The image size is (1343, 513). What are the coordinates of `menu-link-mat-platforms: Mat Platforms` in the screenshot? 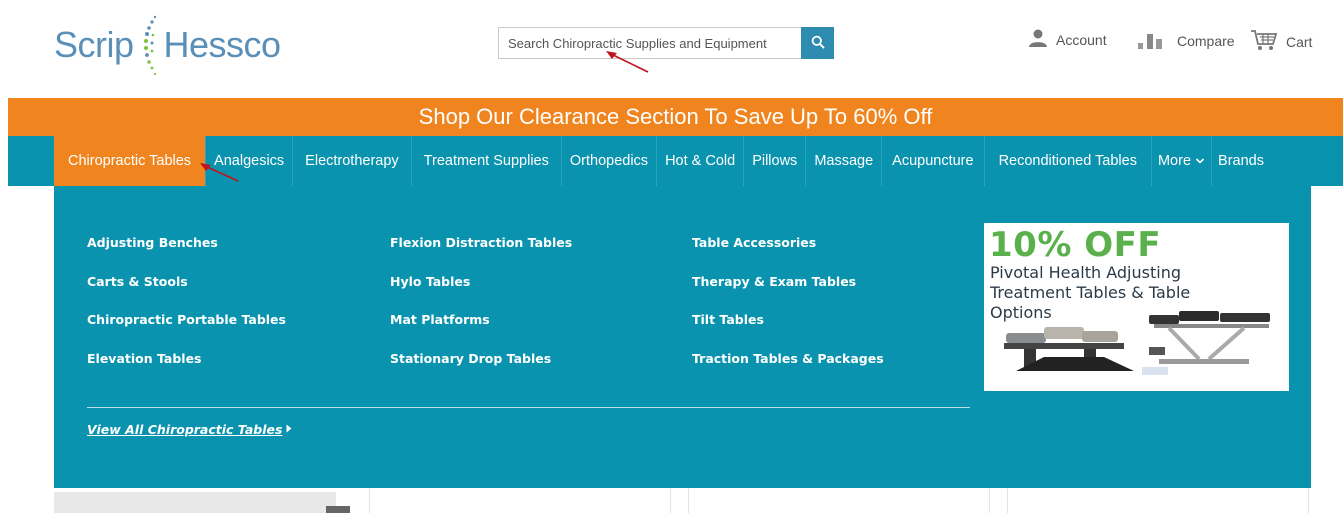 It's located at (481, 332).